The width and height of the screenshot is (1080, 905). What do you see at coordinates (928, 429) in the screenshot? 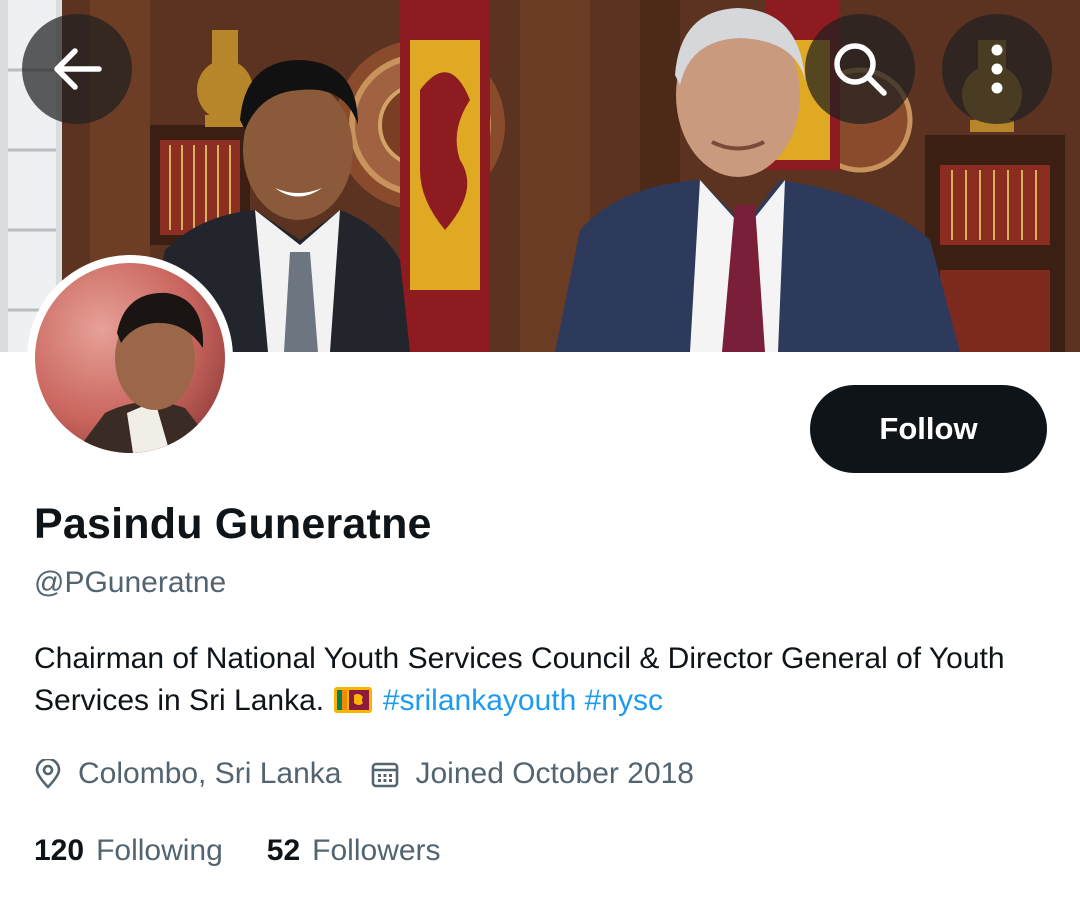
I see `follow-button: Follow` at bounding box center [928, 429].